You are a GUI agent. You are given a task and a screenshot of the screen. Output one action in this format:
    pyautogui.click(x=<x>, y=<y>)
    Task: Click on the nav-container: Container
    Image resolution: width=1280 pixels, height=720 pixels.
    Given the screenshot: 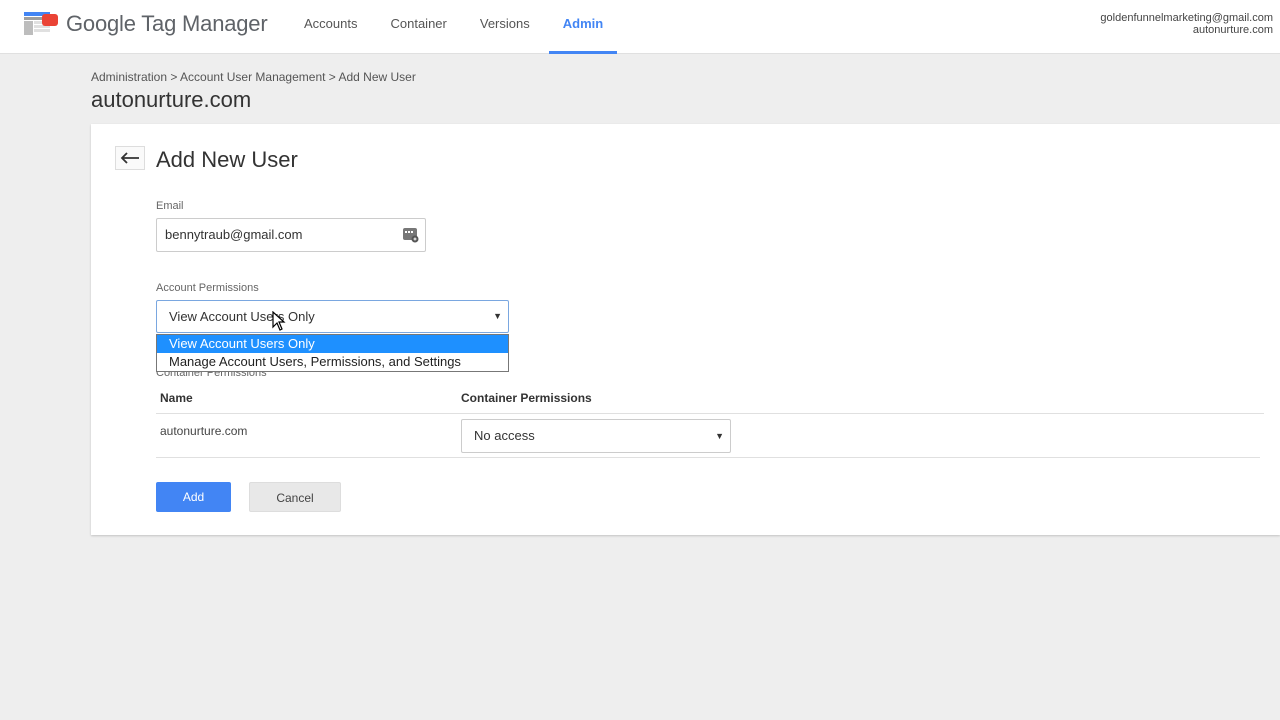 What is the action you would take?
    pyautogui.click(x=418, y=27)
    